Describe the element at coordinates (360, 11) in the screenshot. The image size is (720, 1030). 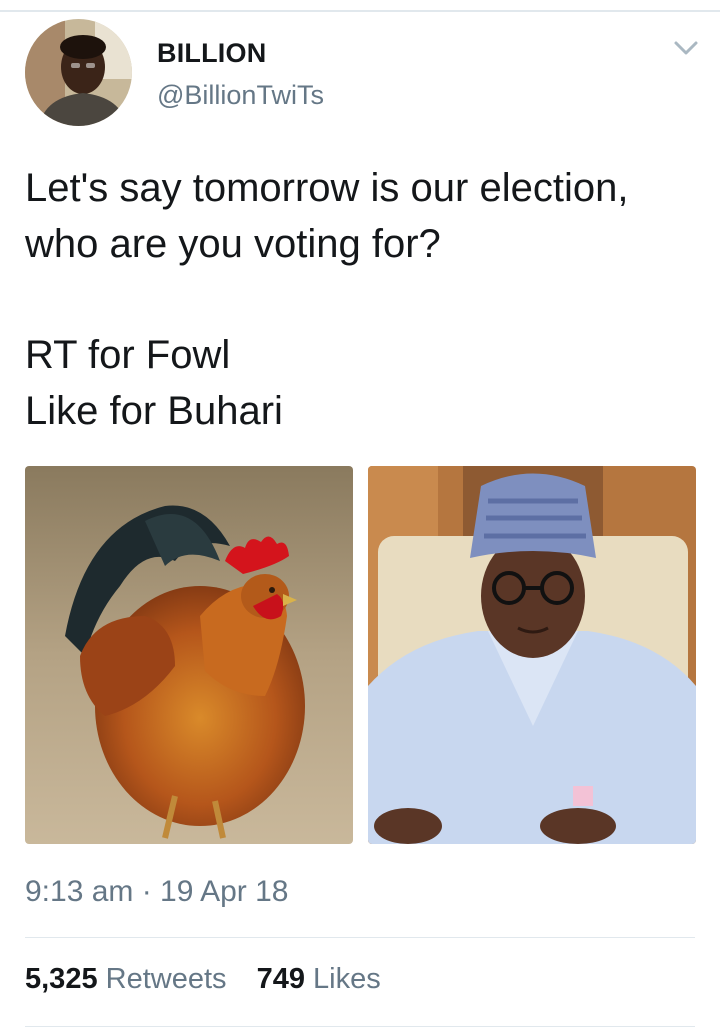
I see `top-divider` at that location.